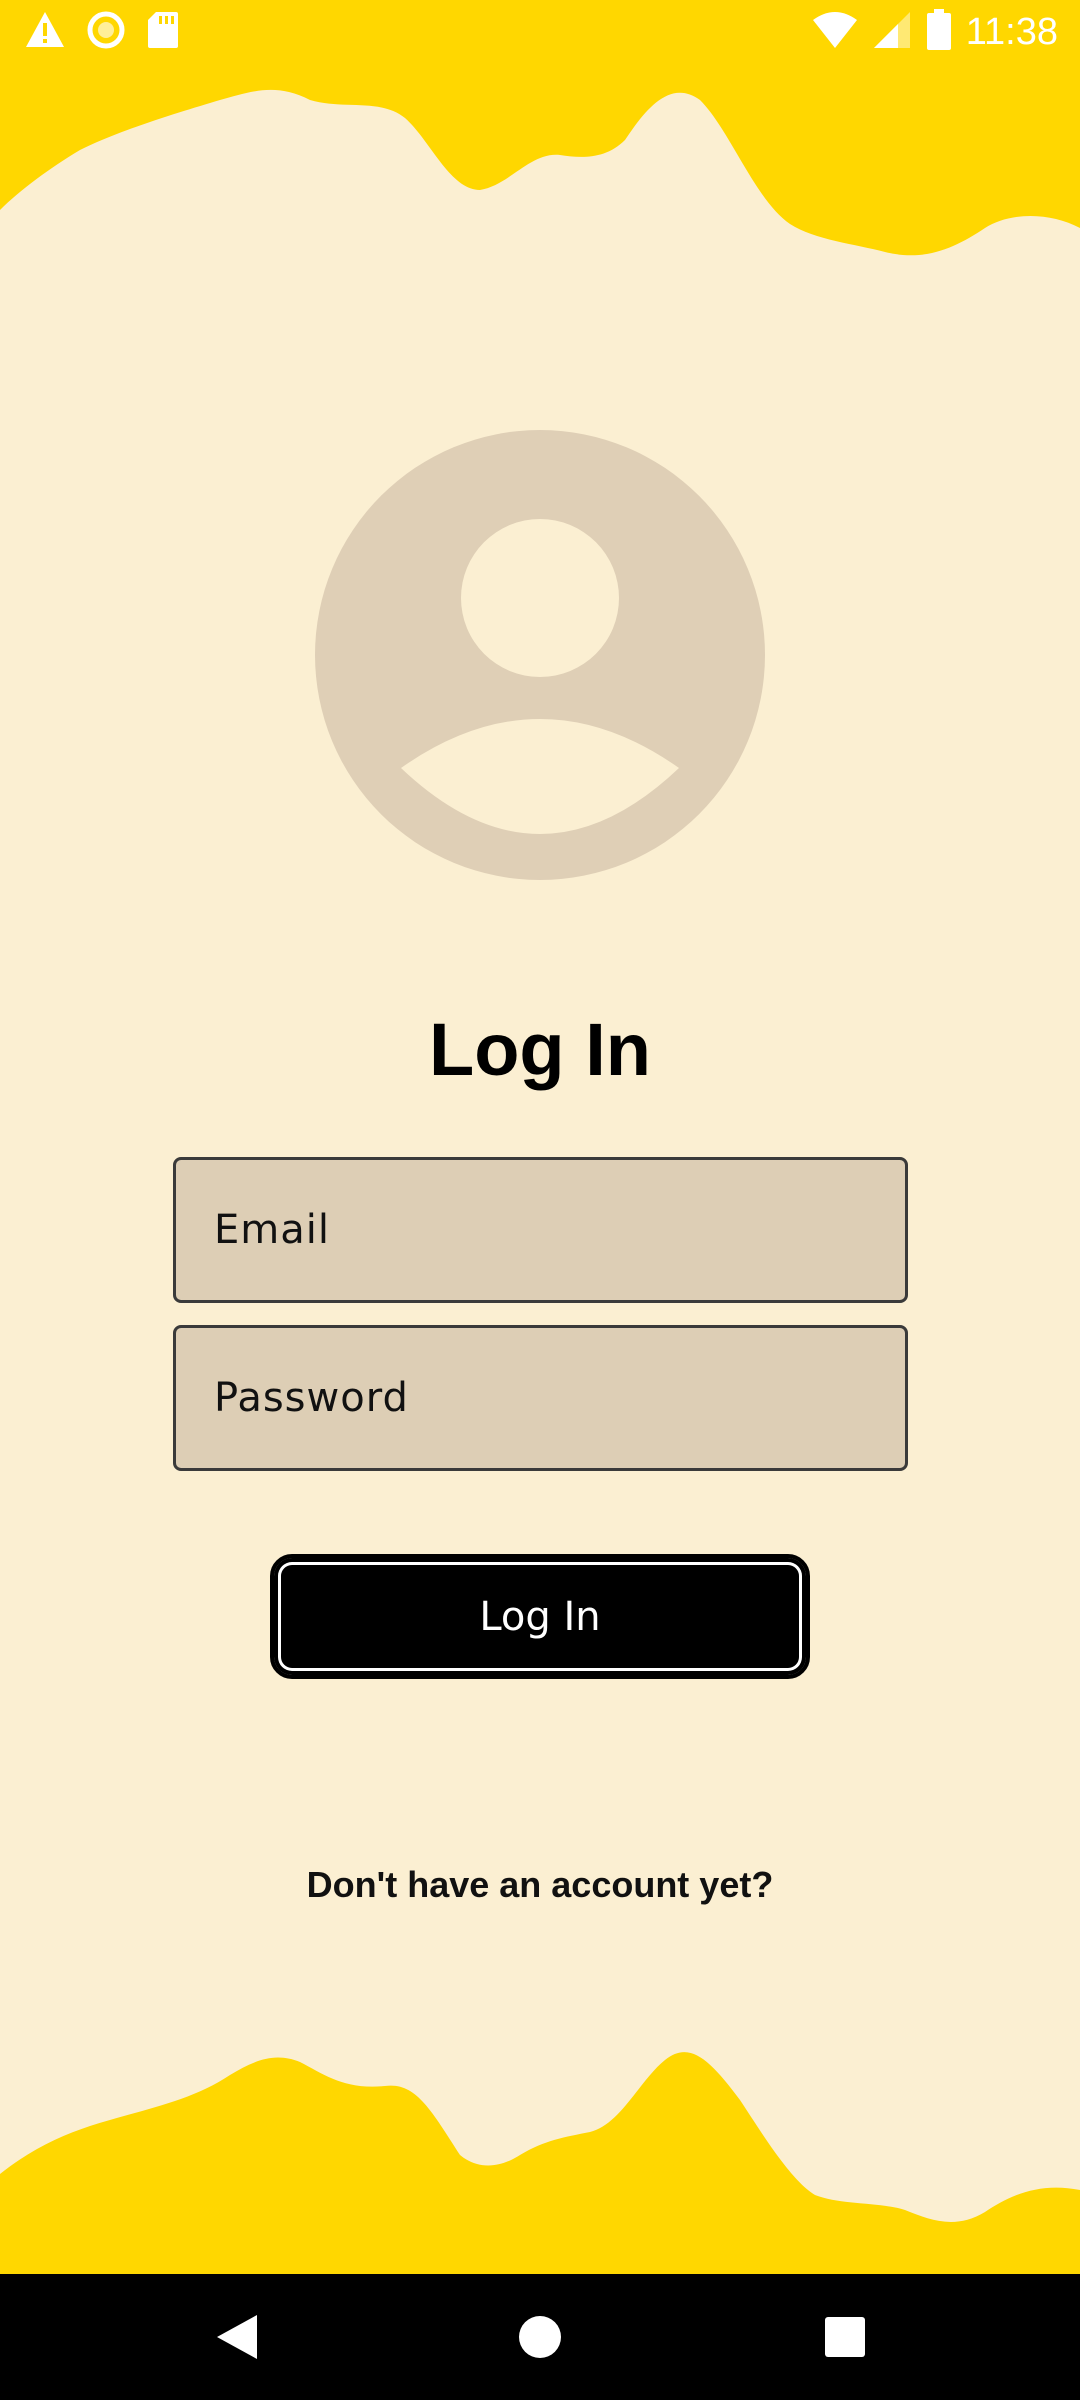  I want to click on avatar-placeholder-icon, so click(540, 655).